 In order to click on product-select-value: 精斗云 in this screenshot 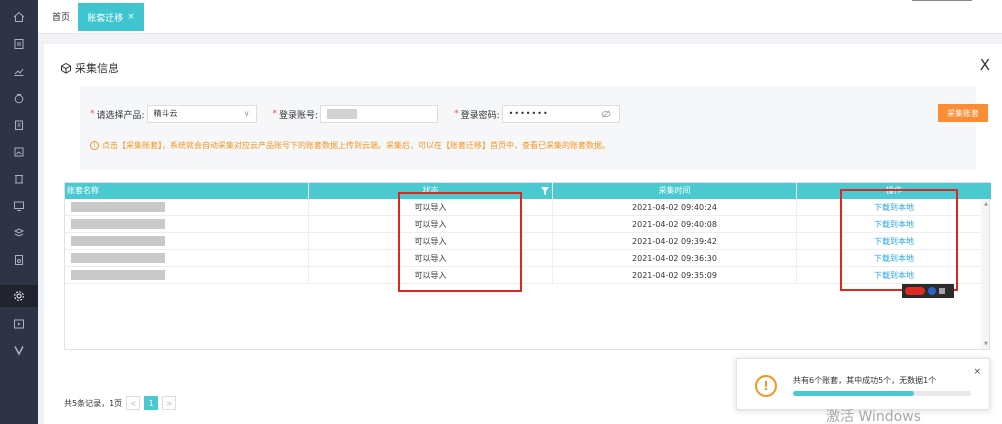, I will do `click(165, 113)`.